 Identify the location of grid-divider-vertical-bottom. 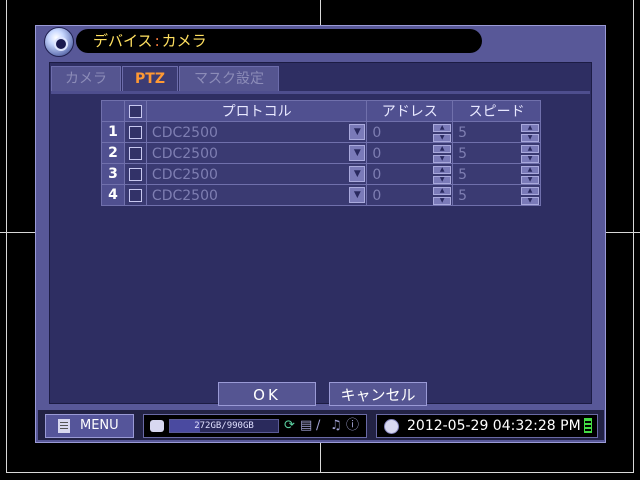
(320, 458).